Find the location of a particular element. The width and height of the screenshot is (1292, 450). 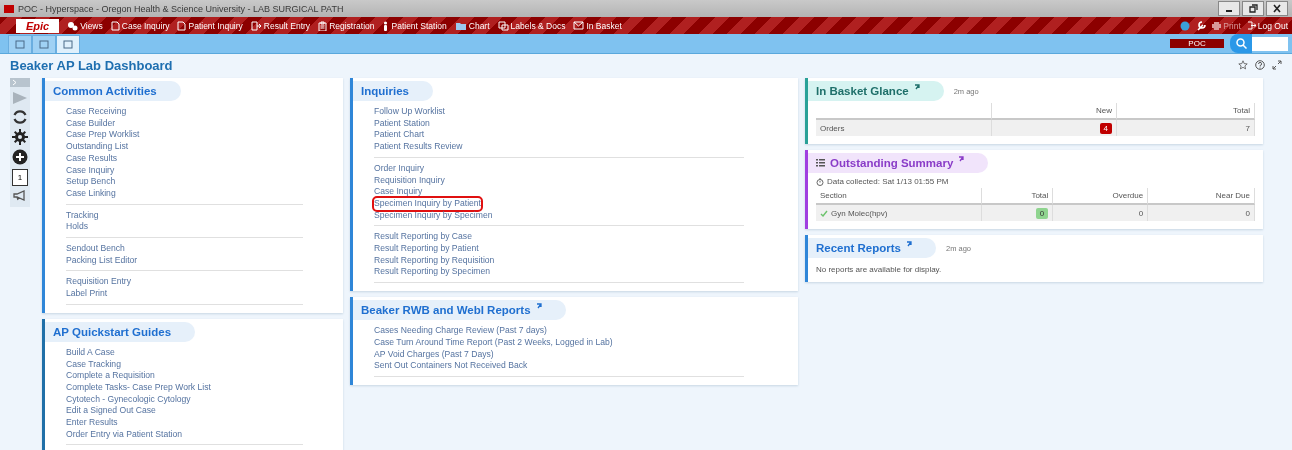

activity-link: Patient Chart is located at coordinates (399, 135).